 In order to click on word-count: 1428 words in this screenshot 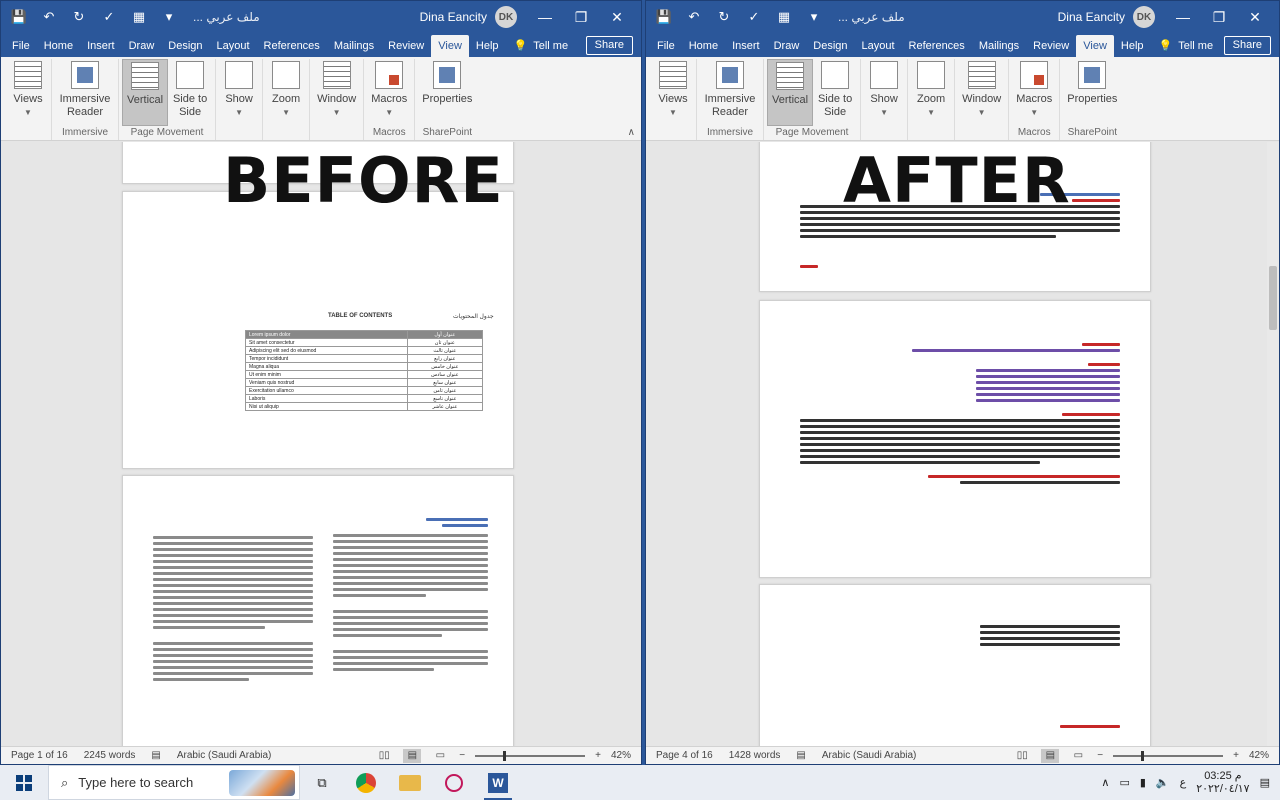, I will do `click(755, 755)`.